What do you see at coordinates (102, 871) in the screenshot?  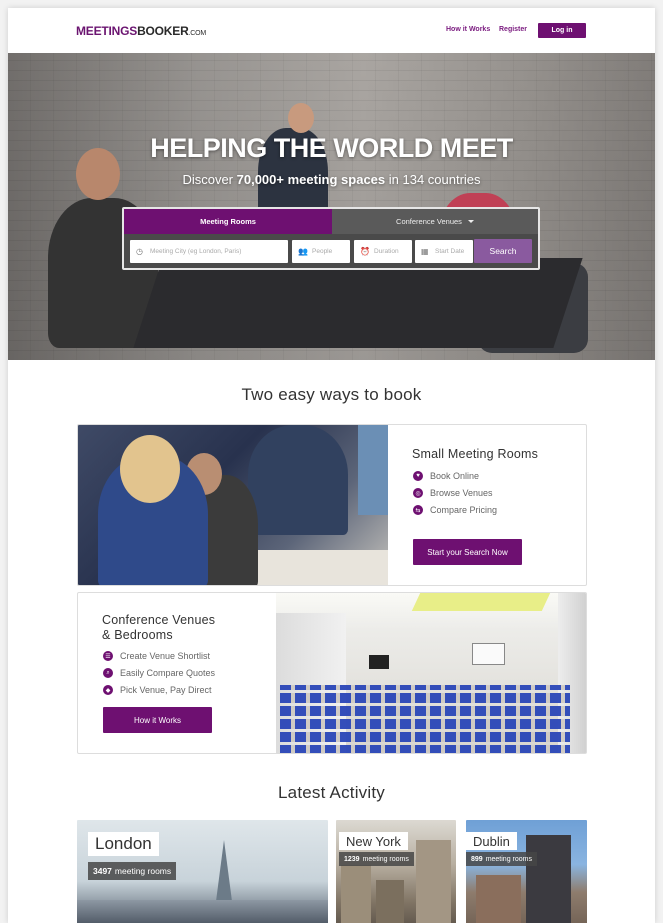 I see `city-count-number: 3497` at bounding box center [102, 871].